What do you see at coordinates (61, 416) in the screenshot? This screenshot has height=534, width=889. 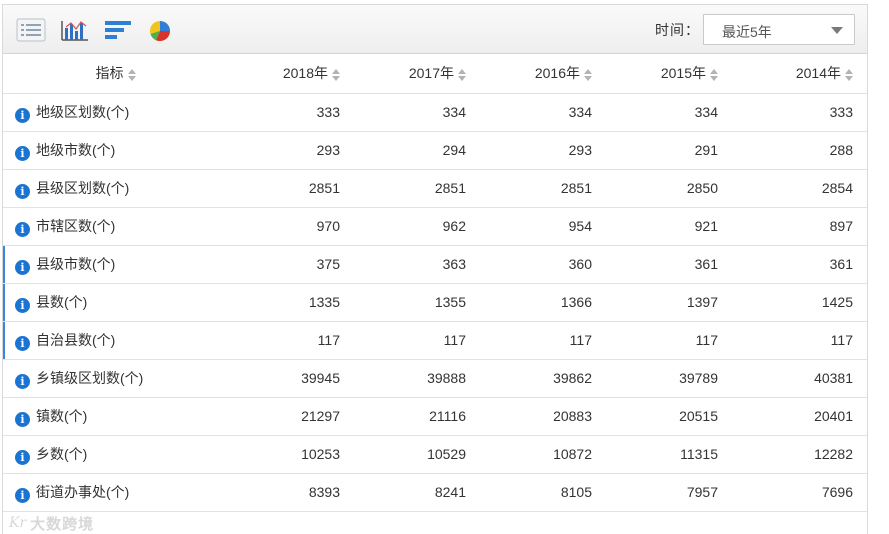 I see `indicator-name: 镇数(个)` at bounding box center [61, 416].